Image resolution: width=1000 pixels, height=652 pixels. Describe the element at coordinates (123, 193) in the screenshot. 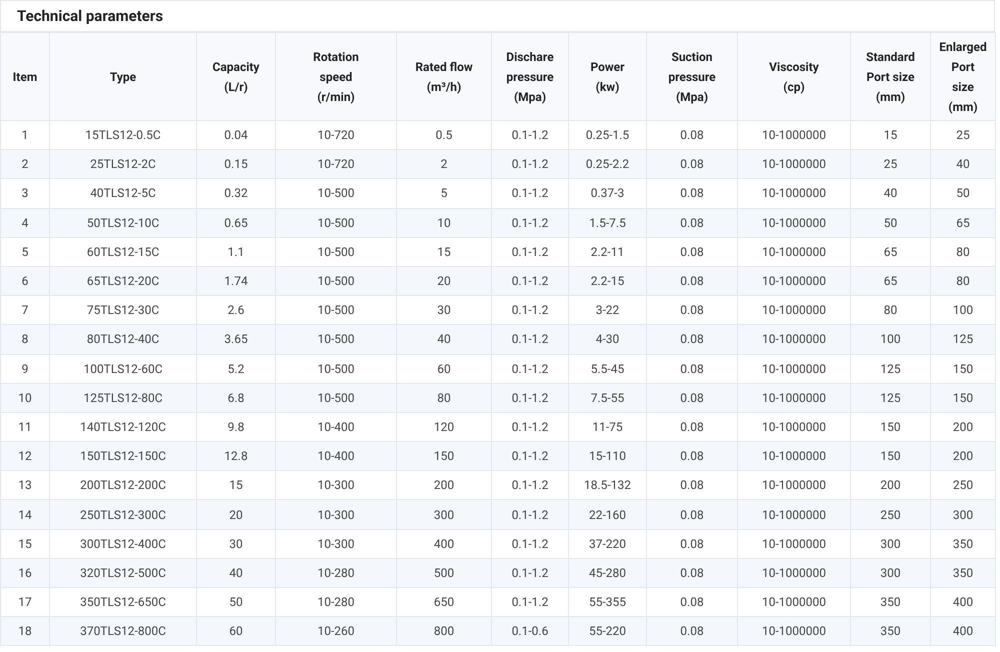

I see `table-cell: 40TLS12-5C` at that location.